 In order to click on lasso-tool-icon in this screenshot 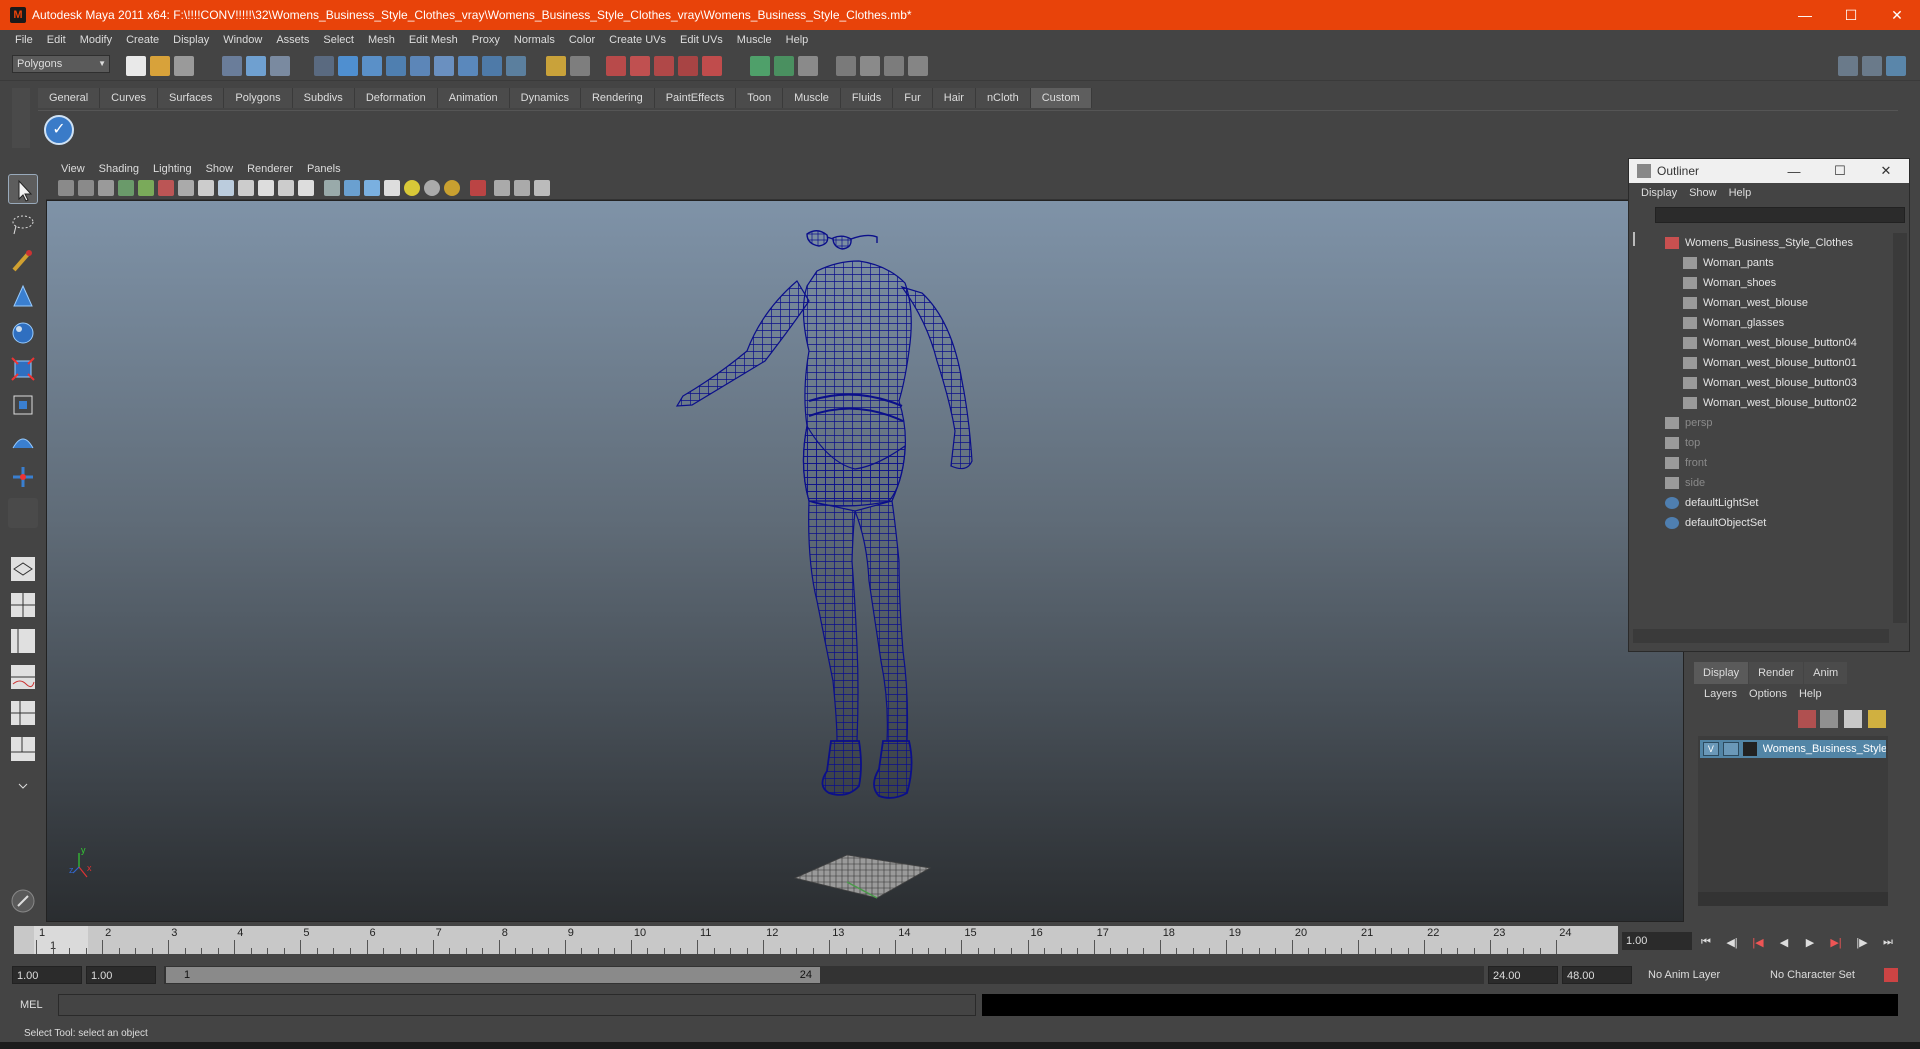, I will do `click(23, 225)`.